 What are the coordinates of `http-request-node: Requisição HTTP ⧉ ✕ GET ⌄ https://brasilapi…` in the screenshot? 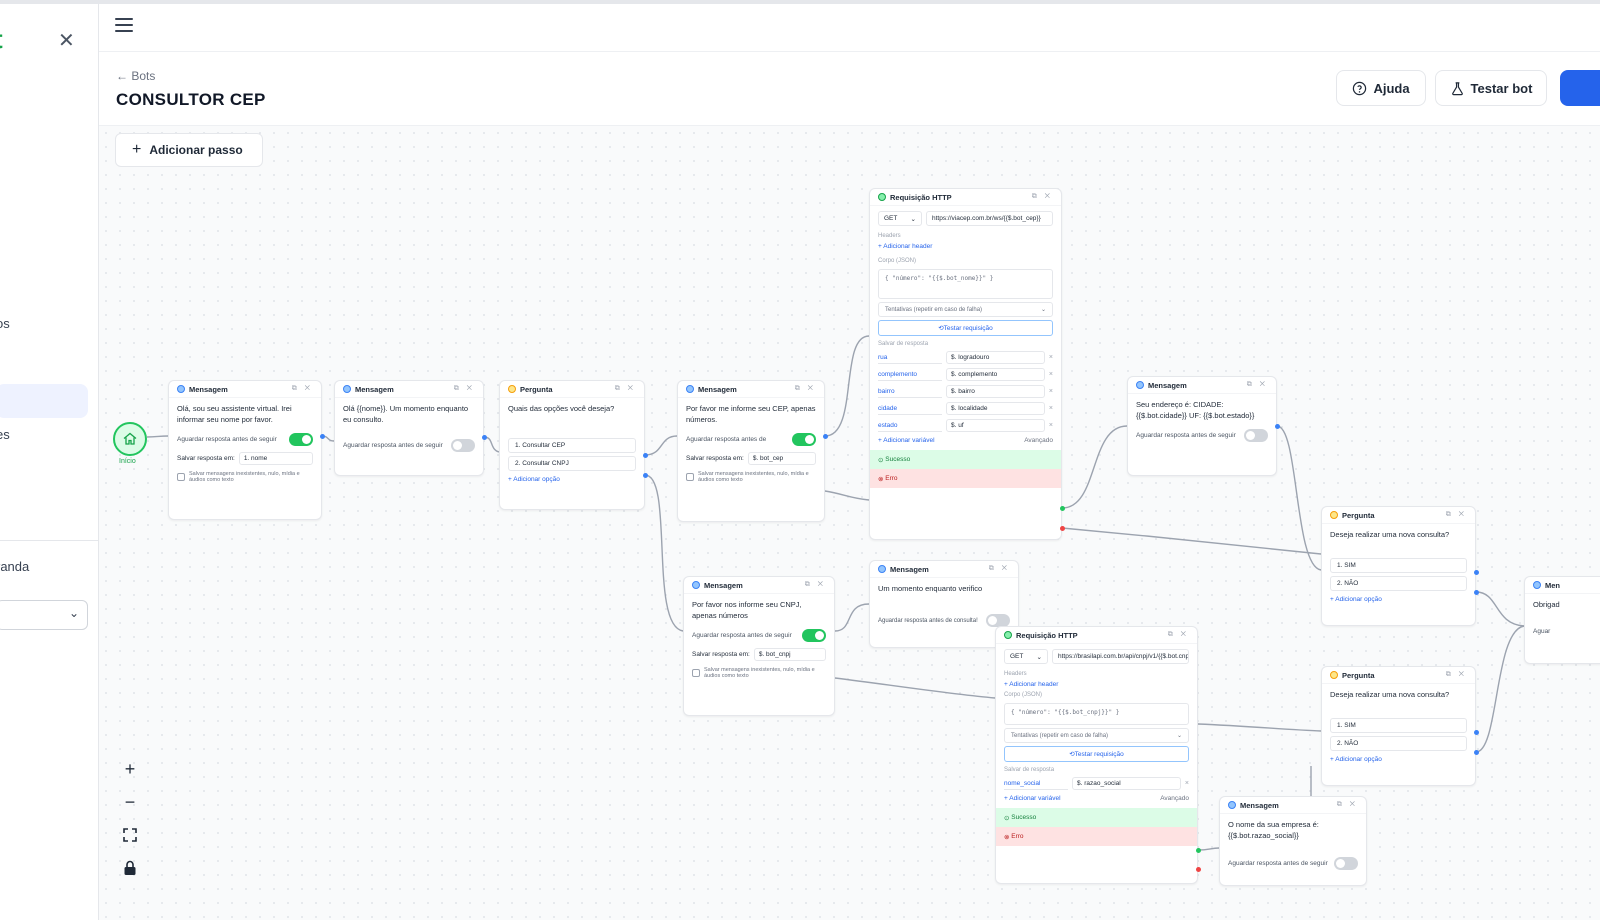 It's located at (1096, 755).